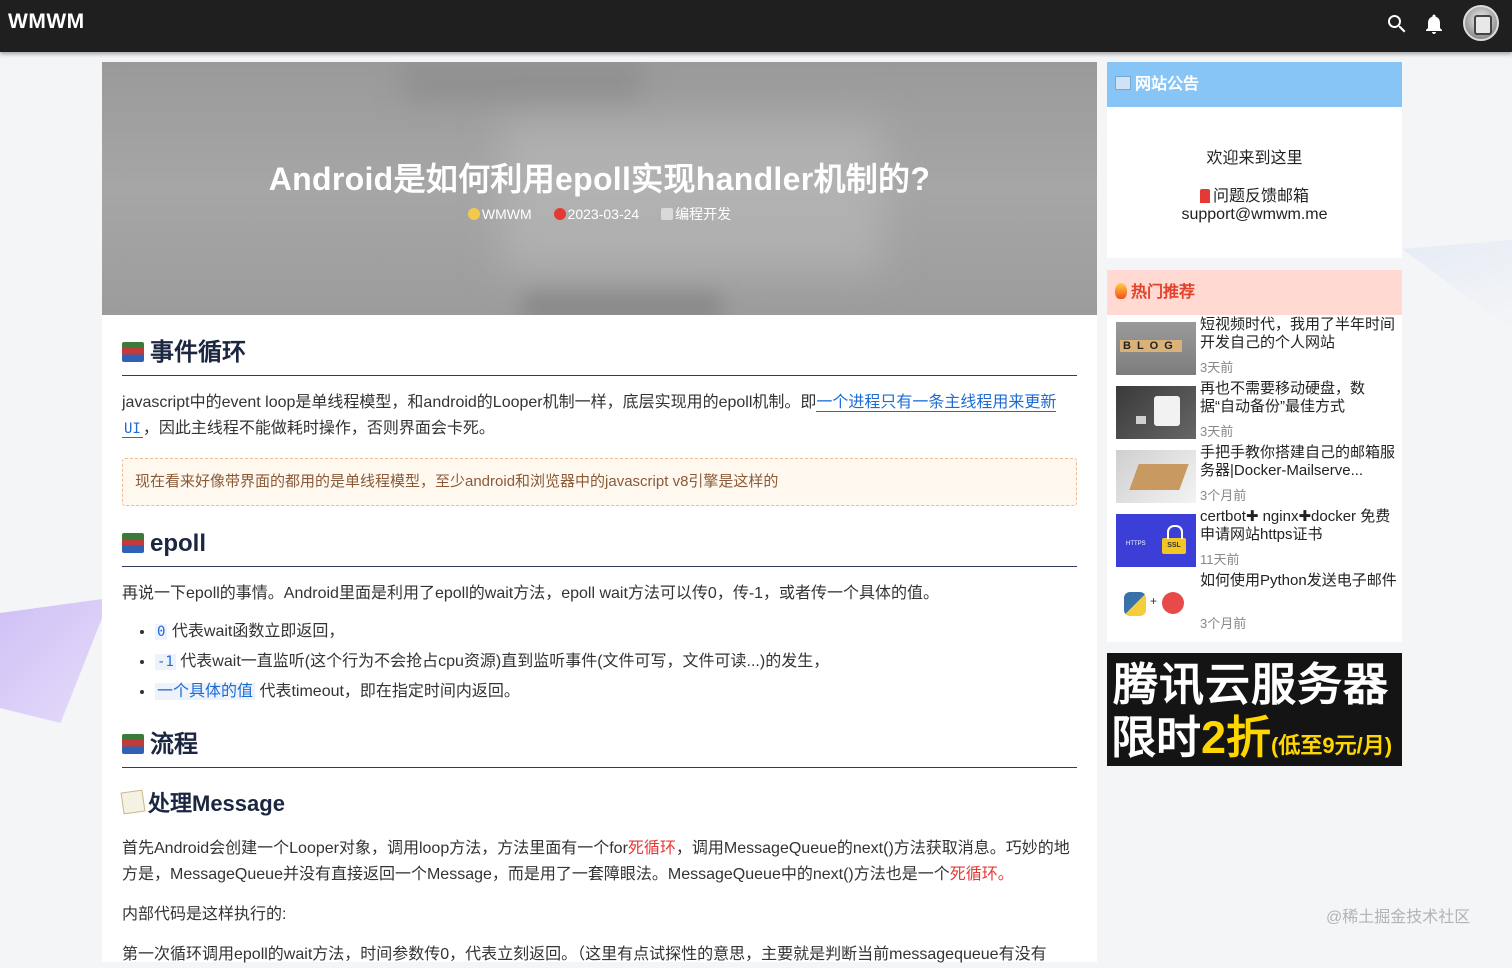 This screenshot has width=1512, height=968. Describe the element at coordinates (1434, 24) in the screenshot. I see `bell-icon` at that location.